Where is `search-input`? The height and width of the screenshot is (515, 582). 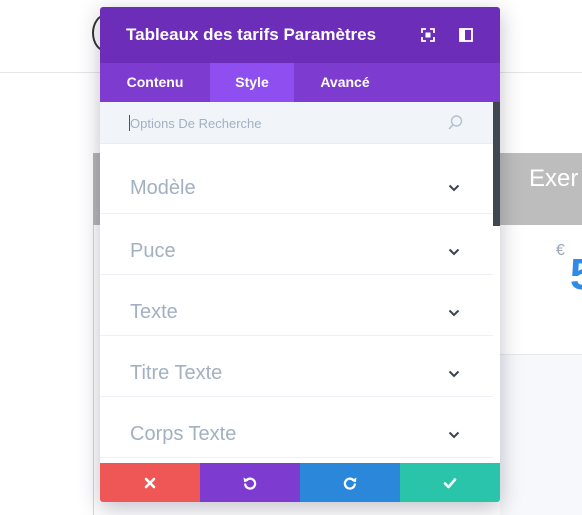
search-input is located at coordinates (280, 123).